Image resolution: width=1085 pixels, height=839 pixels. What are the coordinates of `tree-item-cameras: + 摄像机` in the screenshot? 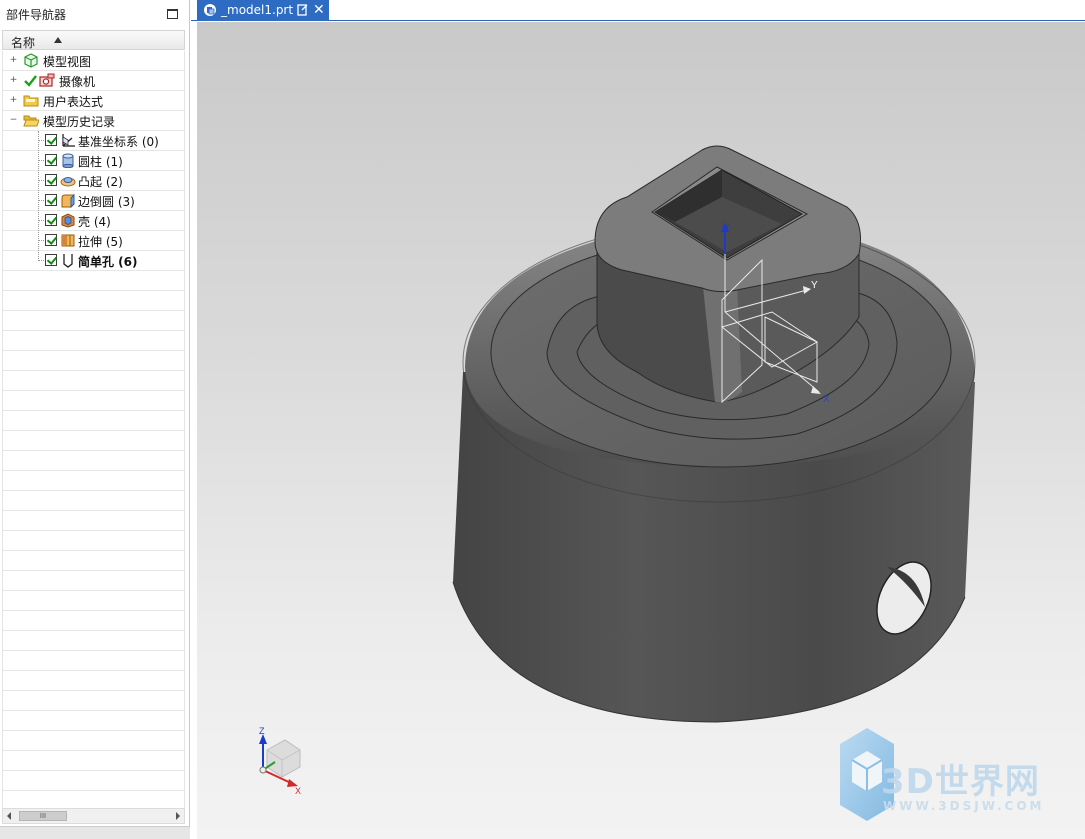 It's located at (93, 80).